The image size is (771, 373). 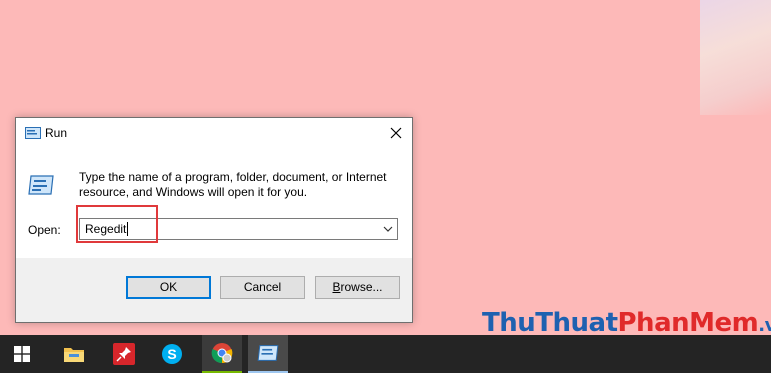 I want to click on close-button, so click(x=396, y=133).